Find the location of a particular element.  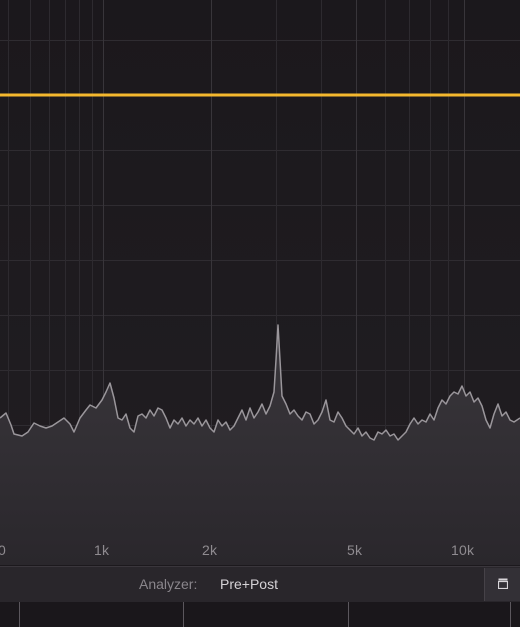

freq-label-10k: 10k is located at coordinates (463, 550).